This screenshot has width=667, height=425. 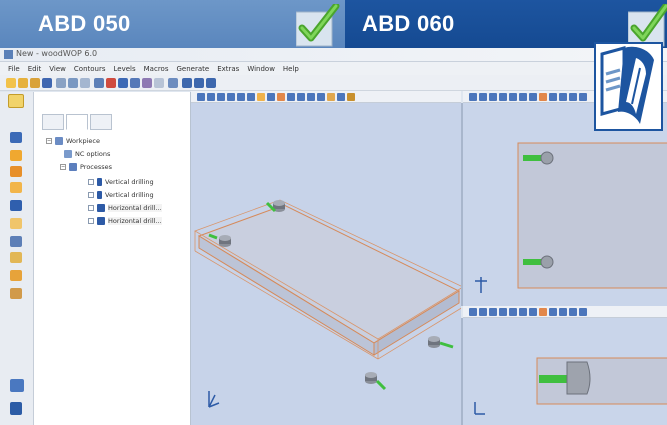 What do you see at coordinates (135, 83) in the screenshot?
I see `workpiece-icon` at bounding box center [135, 83].